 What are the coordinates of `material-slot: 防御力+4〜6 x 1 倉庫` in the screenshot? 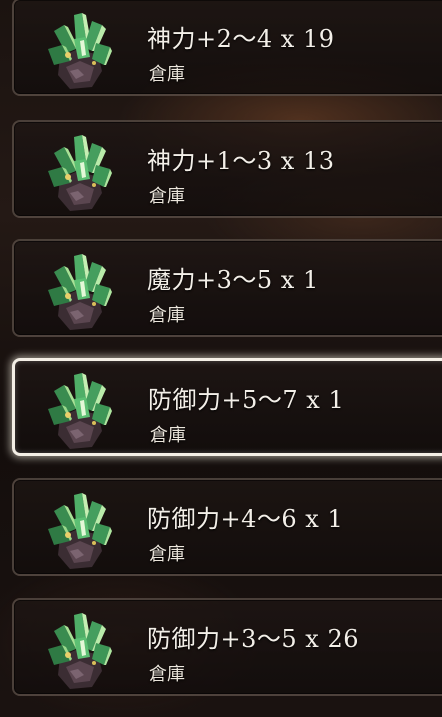 It's located at (227, 527).